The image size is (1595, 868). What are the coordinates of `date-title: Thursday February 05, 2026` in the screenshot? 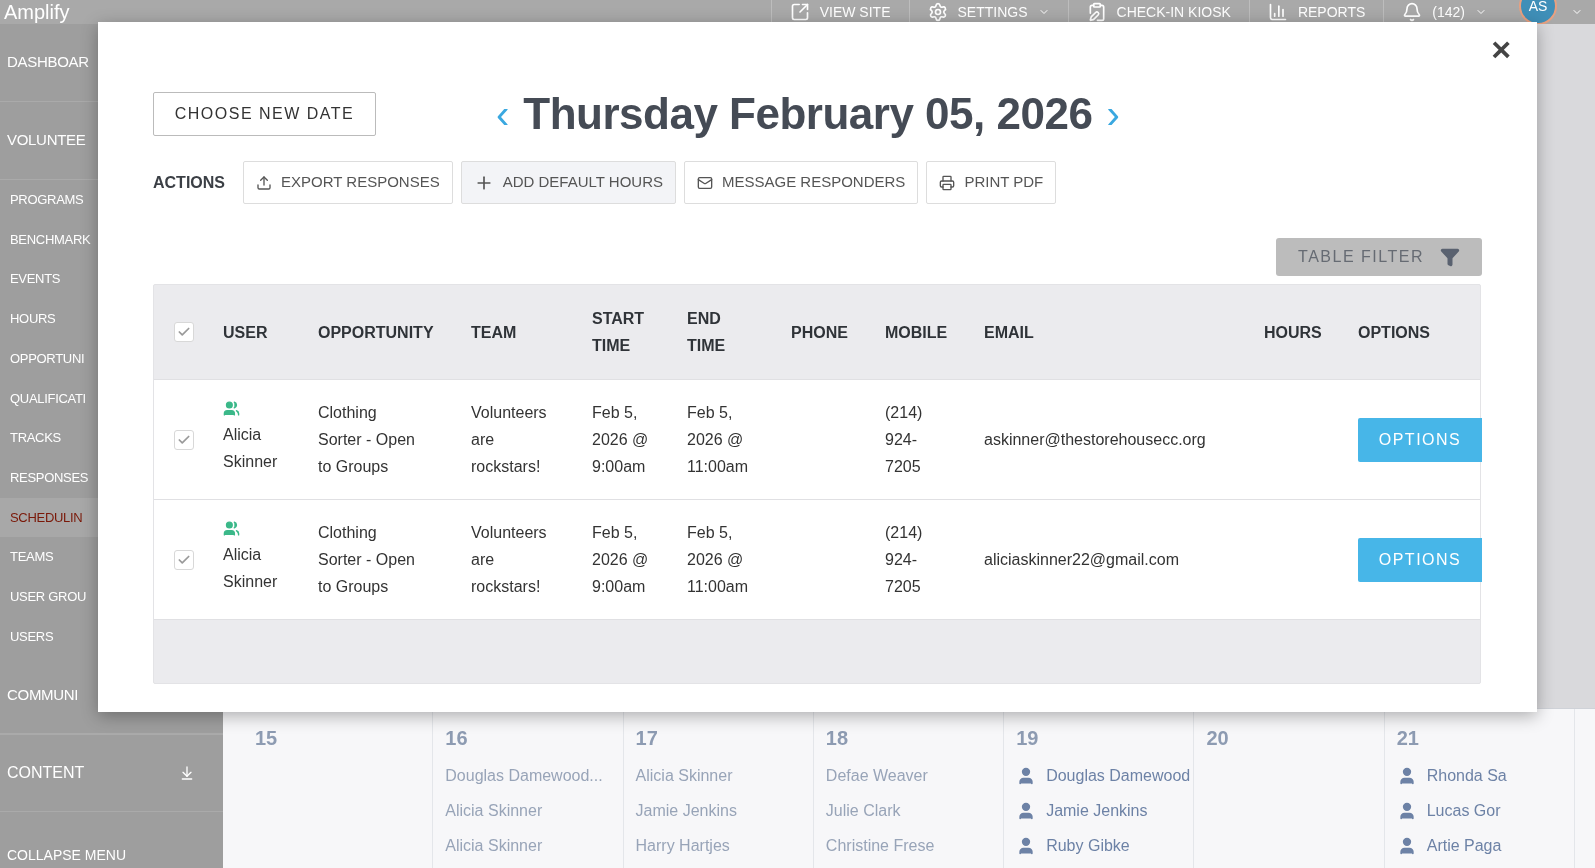 It's located at (808, 114).